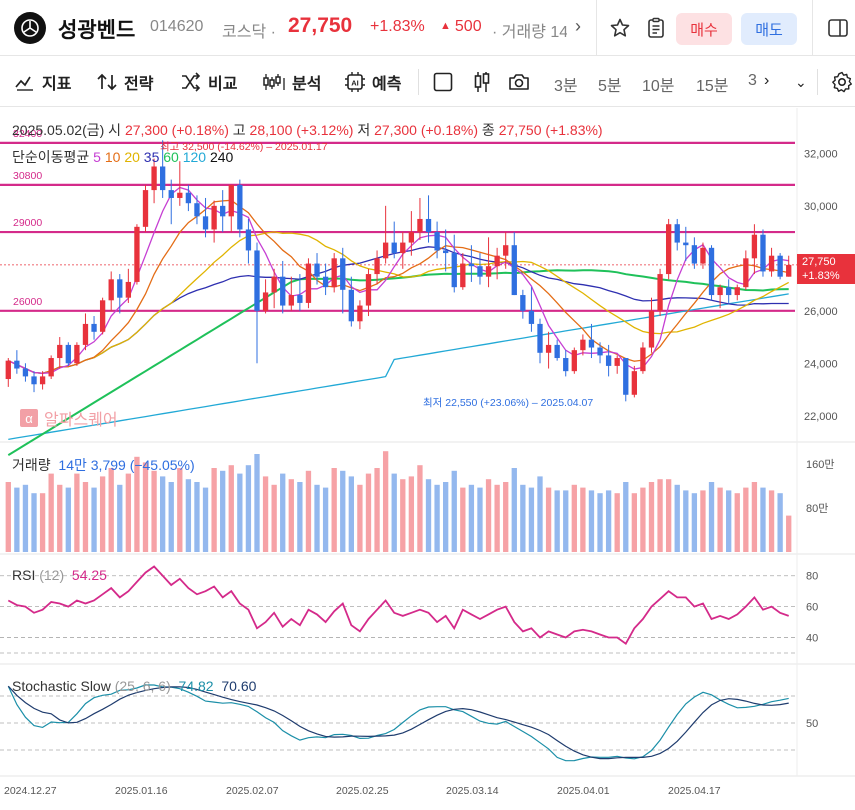 The height and width of the screenshot is (810, 855). What do you see at coordinates (61, 686) in the screenshot?
I see `stochastic-title: Stochastic Slow` at bounding box center [61, 686].